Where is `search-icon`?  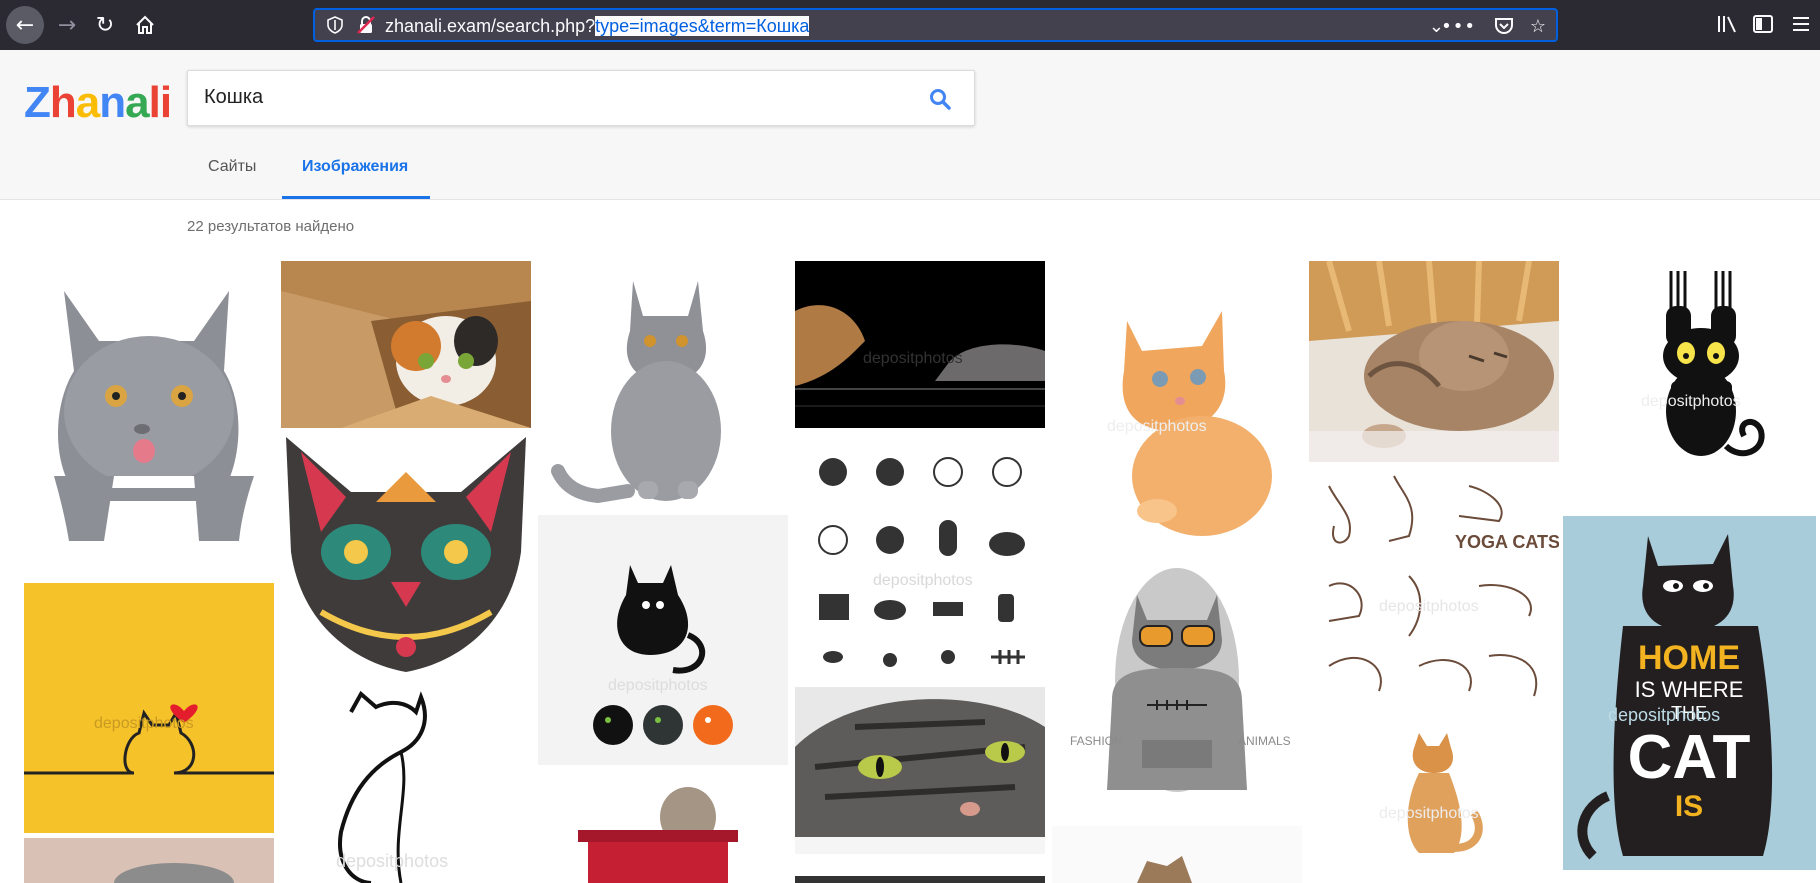
search-icon is located at coordinates (940, 99).